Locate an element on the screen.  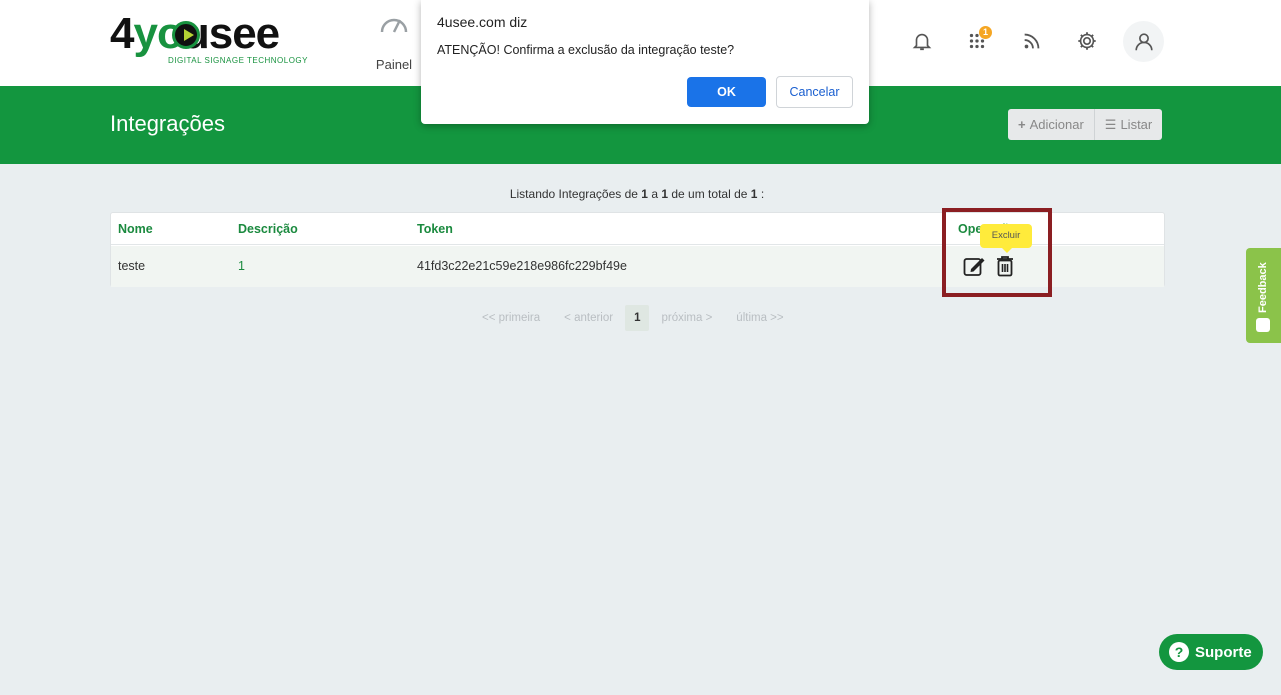
header-actions: + Adicionar ☰ Listar is located at coordinates (1085, 124).